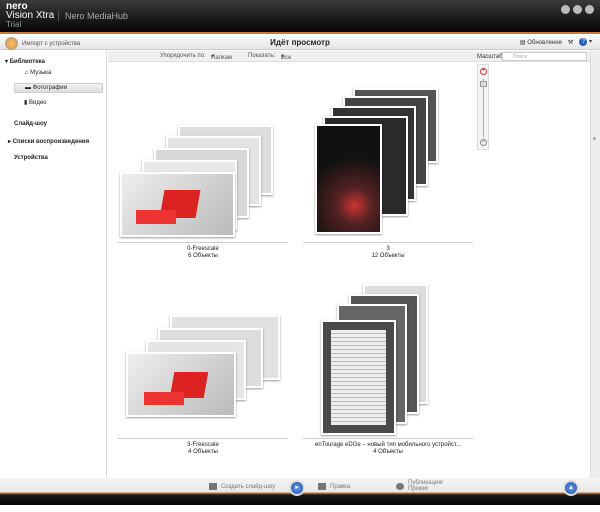 Image resolution: width=600 pixels, height=512 pixels. What do you see at coordinates (483, 71) in the screenshot?
I see `zoom-in-icon: +` at bounding box center [483, 71].